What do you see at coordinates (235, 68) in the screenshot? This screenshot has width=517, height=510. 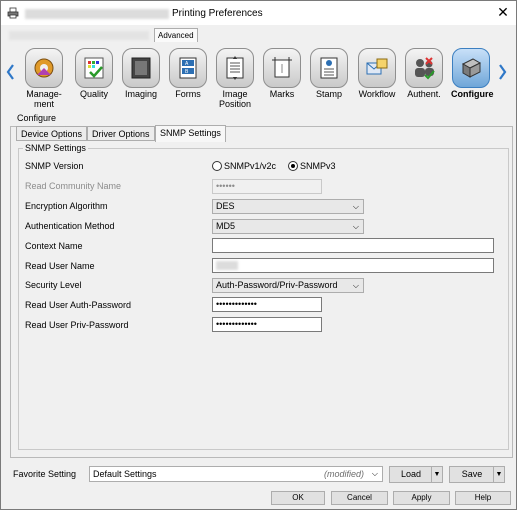 I see `image-position-icon` at bounding box center [235, 68].